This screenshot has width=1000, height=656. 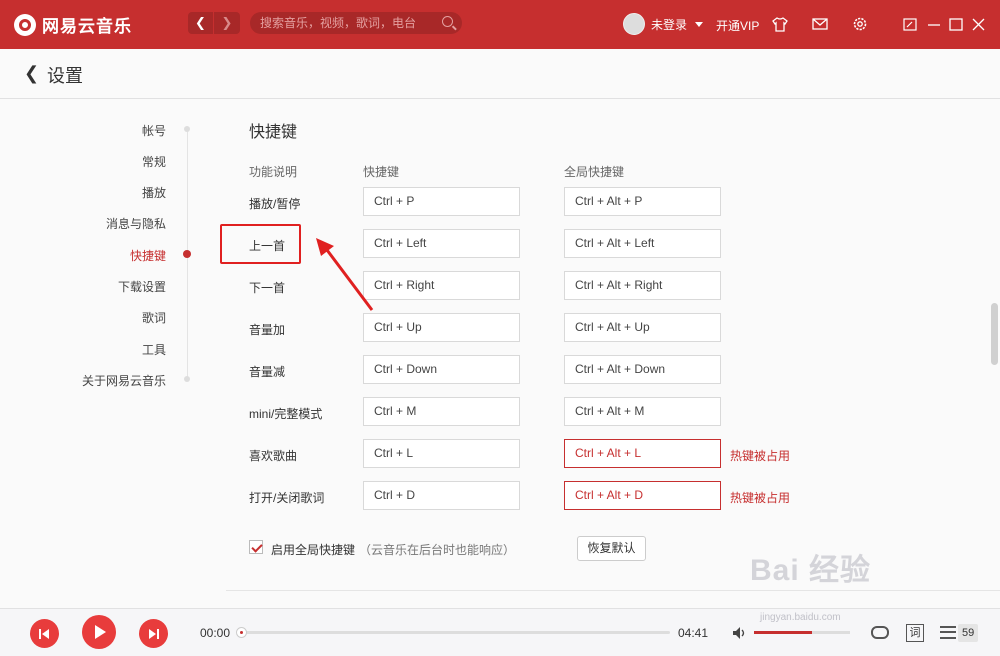 I want to click on app-logo: 网易云音乐, so click(x=73, y=24).